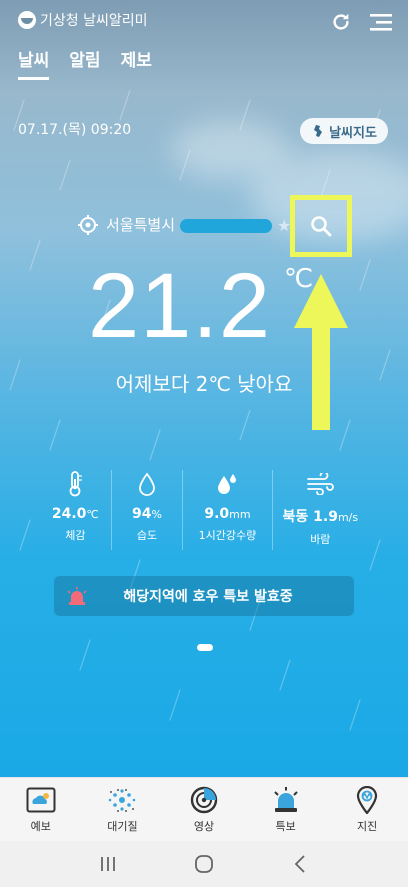  I want to click on nav-warnings-label: 특보, so click(285, 826).